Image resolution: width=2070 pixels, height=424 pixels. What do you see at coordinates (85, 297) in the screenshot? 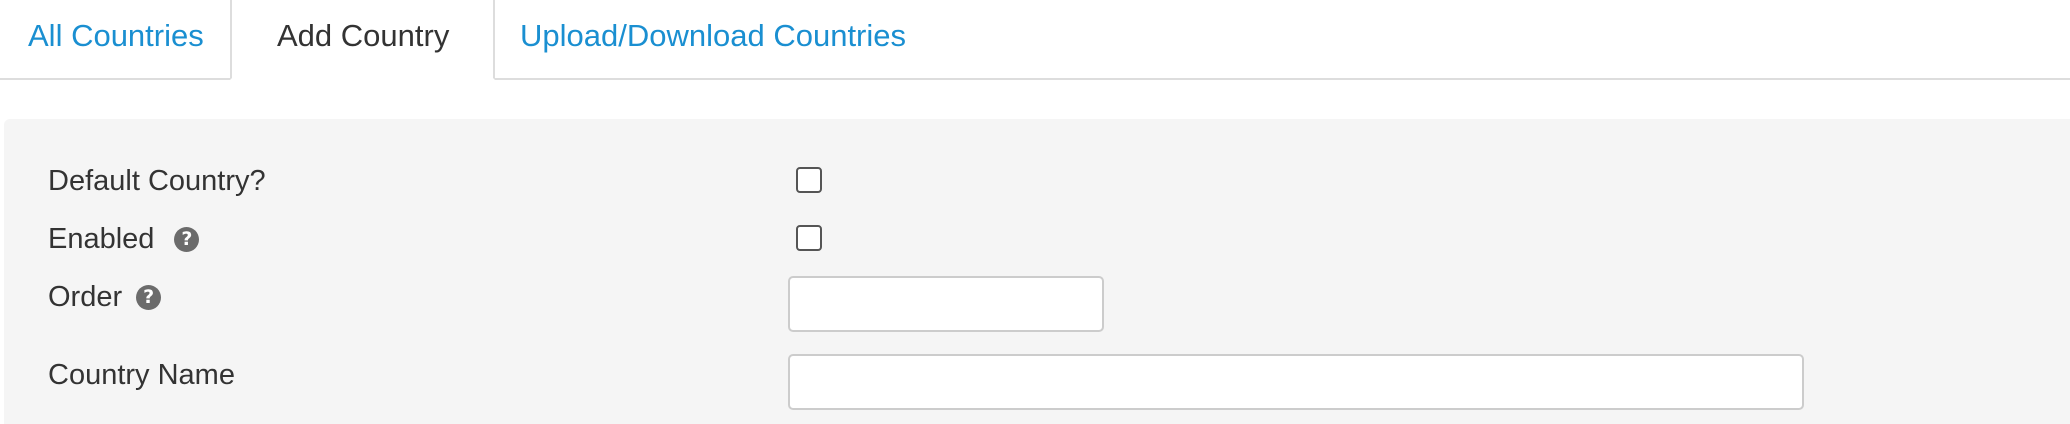
I see `order-label: Order` at bounding box center [85, 297].